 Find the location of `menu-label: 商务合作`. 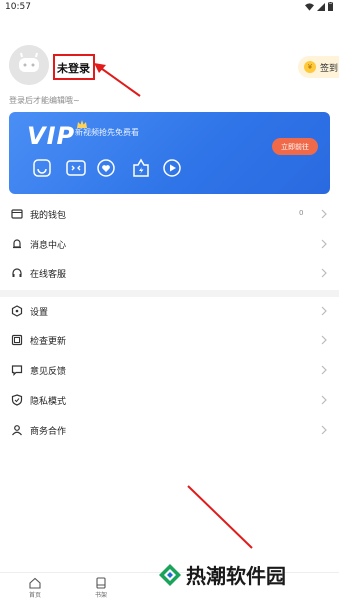

menu-label: 商务合作 is located at coordinates (48, 432).